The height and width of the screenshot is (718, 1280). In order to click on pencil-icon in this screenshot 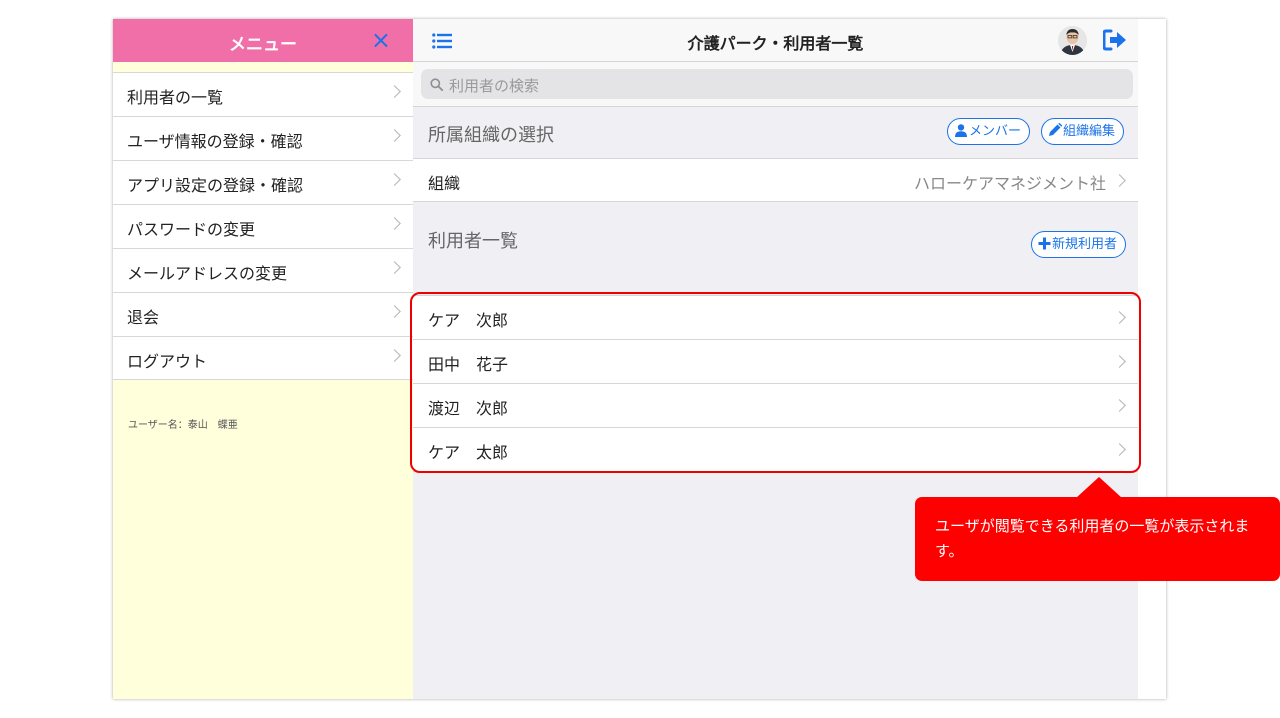, I will do `click(1056, 129)`.